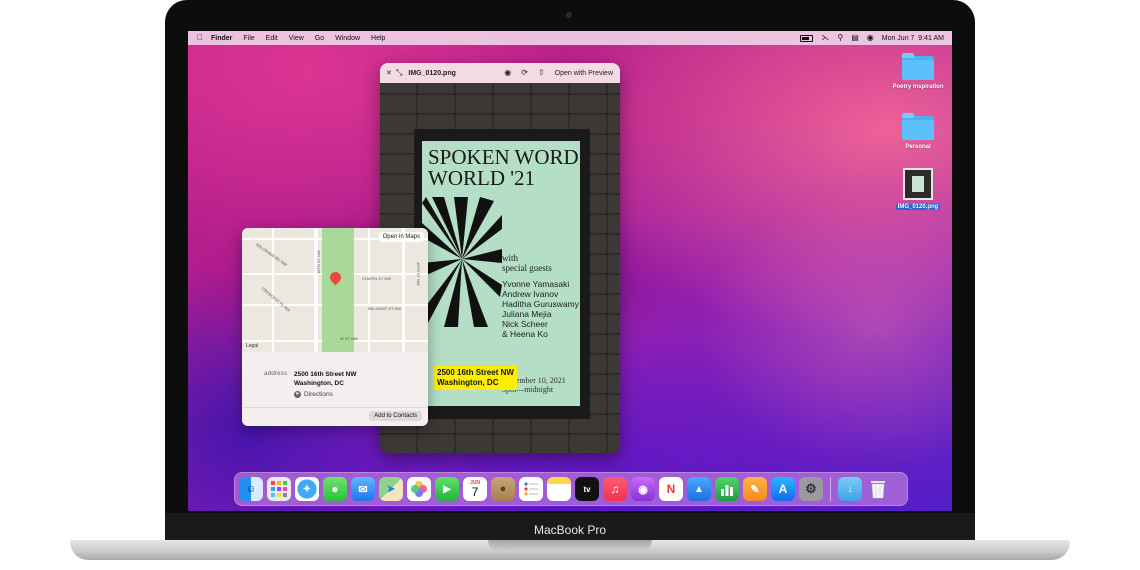 The image size is (1140, 570). What do you see at coordinates (325, 379) in the screenshot?
I see `address-value: 2500 16th Street NW Washington, DC` at bounding box center [325, 379].